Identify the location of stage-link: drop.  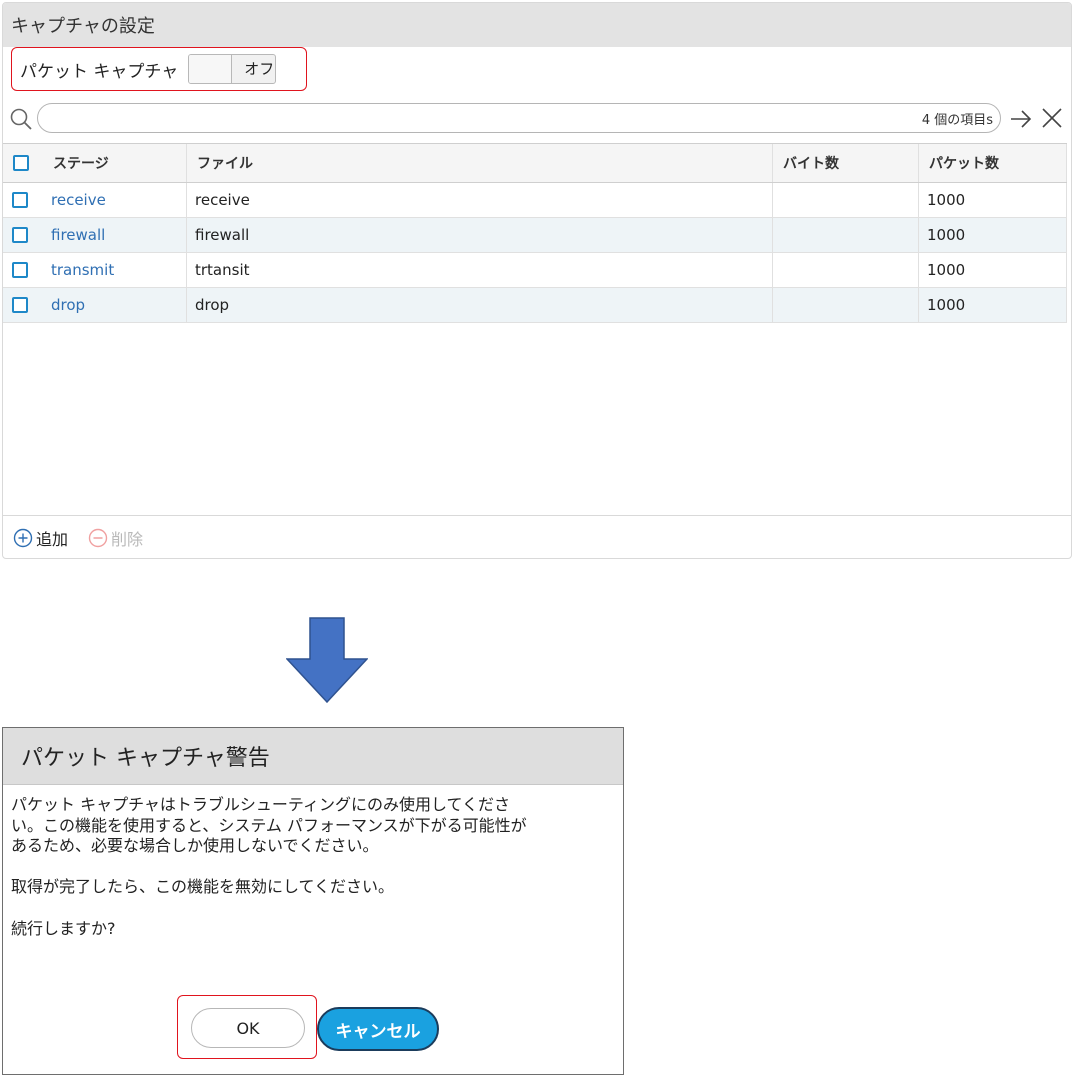
(115, 305).